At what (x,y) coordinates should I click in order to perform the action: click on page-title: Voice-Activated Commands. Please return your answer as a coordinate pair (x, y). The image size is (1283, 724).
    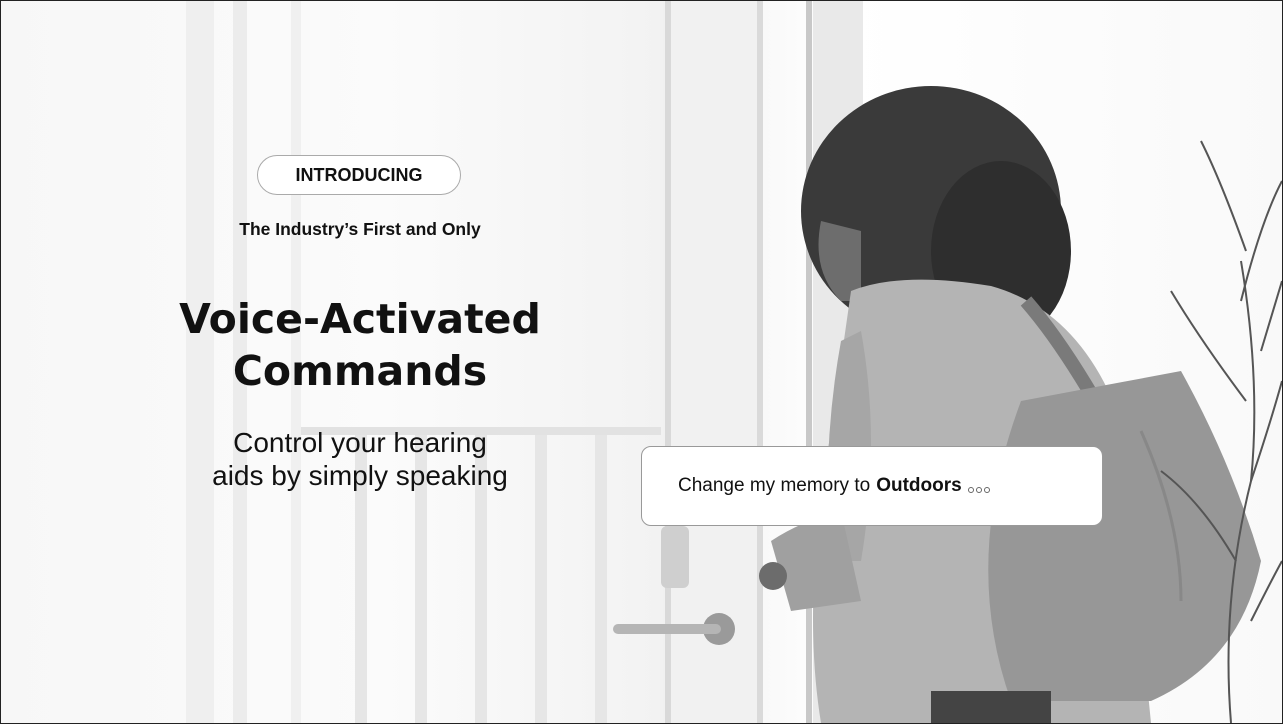
    Looking at the image, I should click on (360, 345).